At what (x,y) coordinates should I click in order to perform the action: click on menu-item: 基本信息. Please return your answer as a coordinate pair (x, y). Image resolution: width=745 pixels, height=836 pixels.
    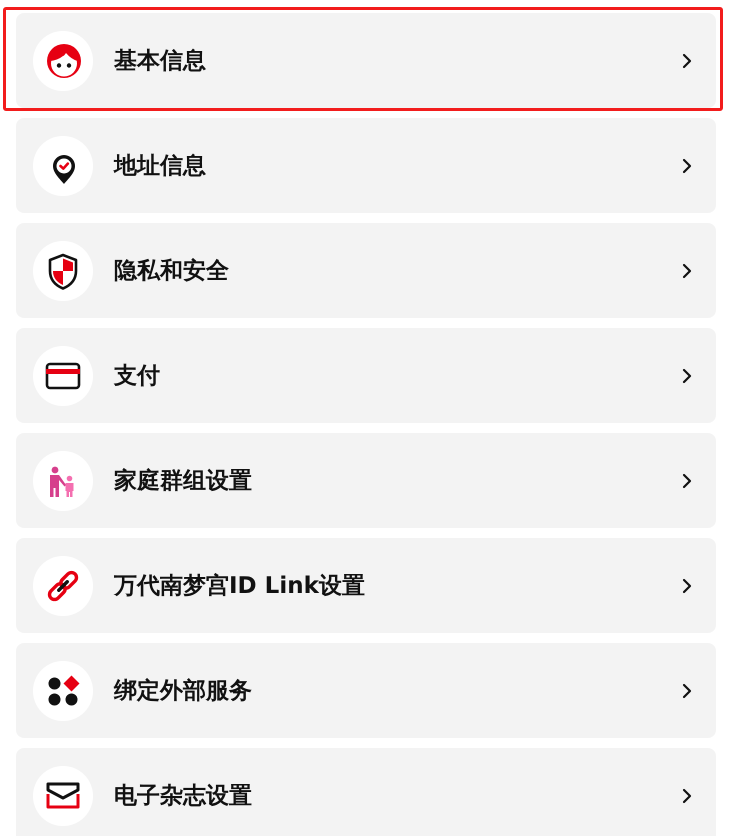
    Looking at the image, I should click on (366, 60).